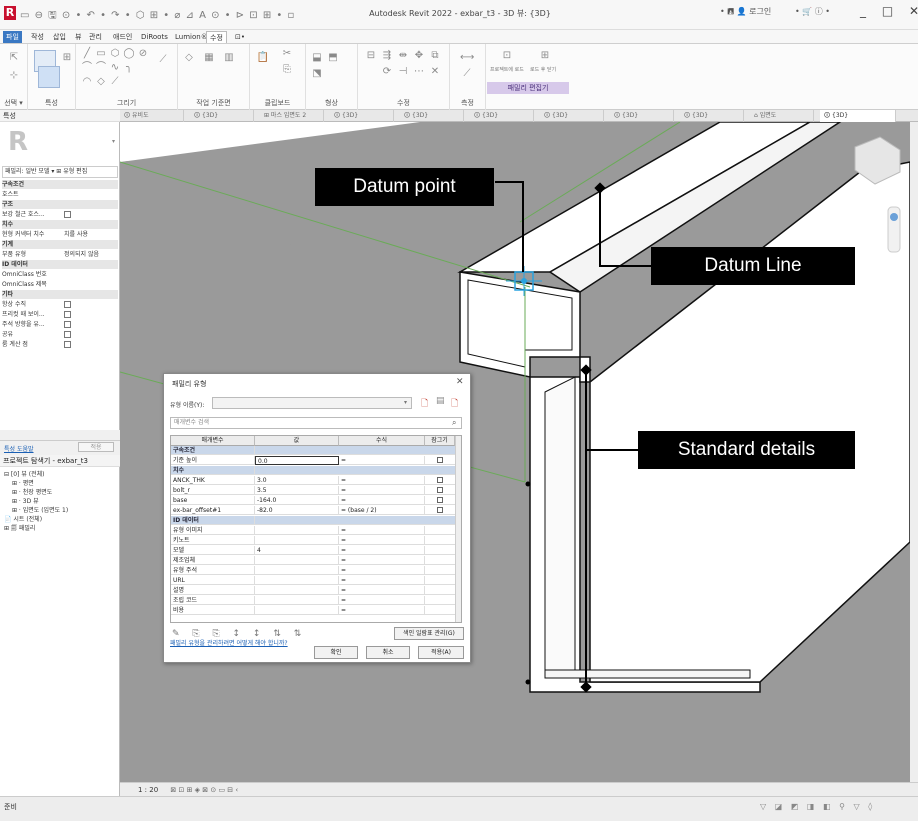 The height and width of the screenshot is (821, 918). What do you see at coordinates (287, 70) in the screenshot?
I see `copy-icon: ⎘` at bounding box center [287, 70].